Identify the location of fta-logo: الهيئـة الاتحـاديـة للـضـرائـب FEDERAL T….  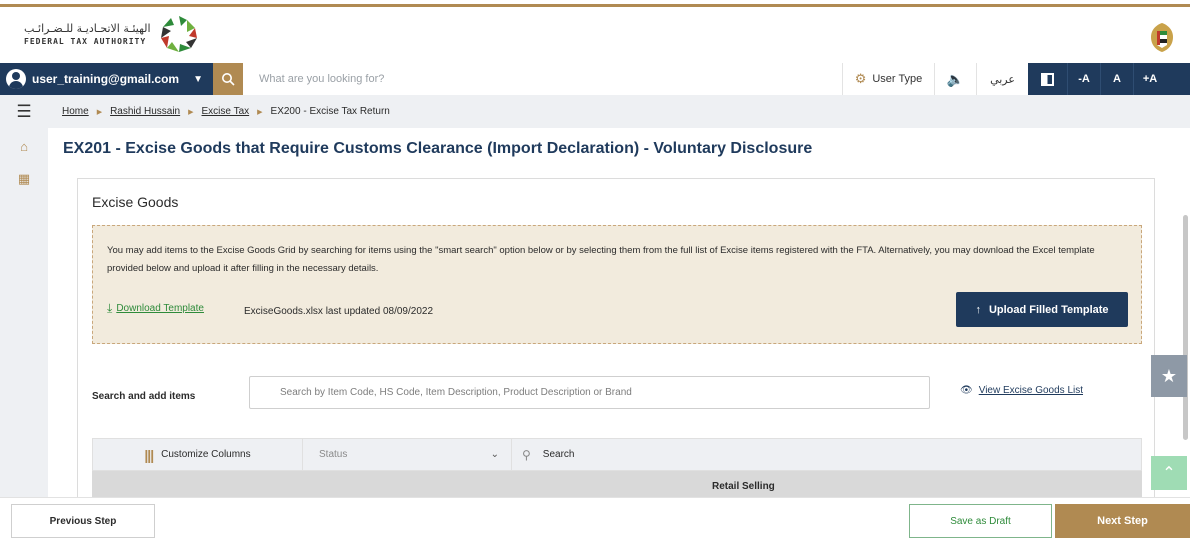
(112, 34).